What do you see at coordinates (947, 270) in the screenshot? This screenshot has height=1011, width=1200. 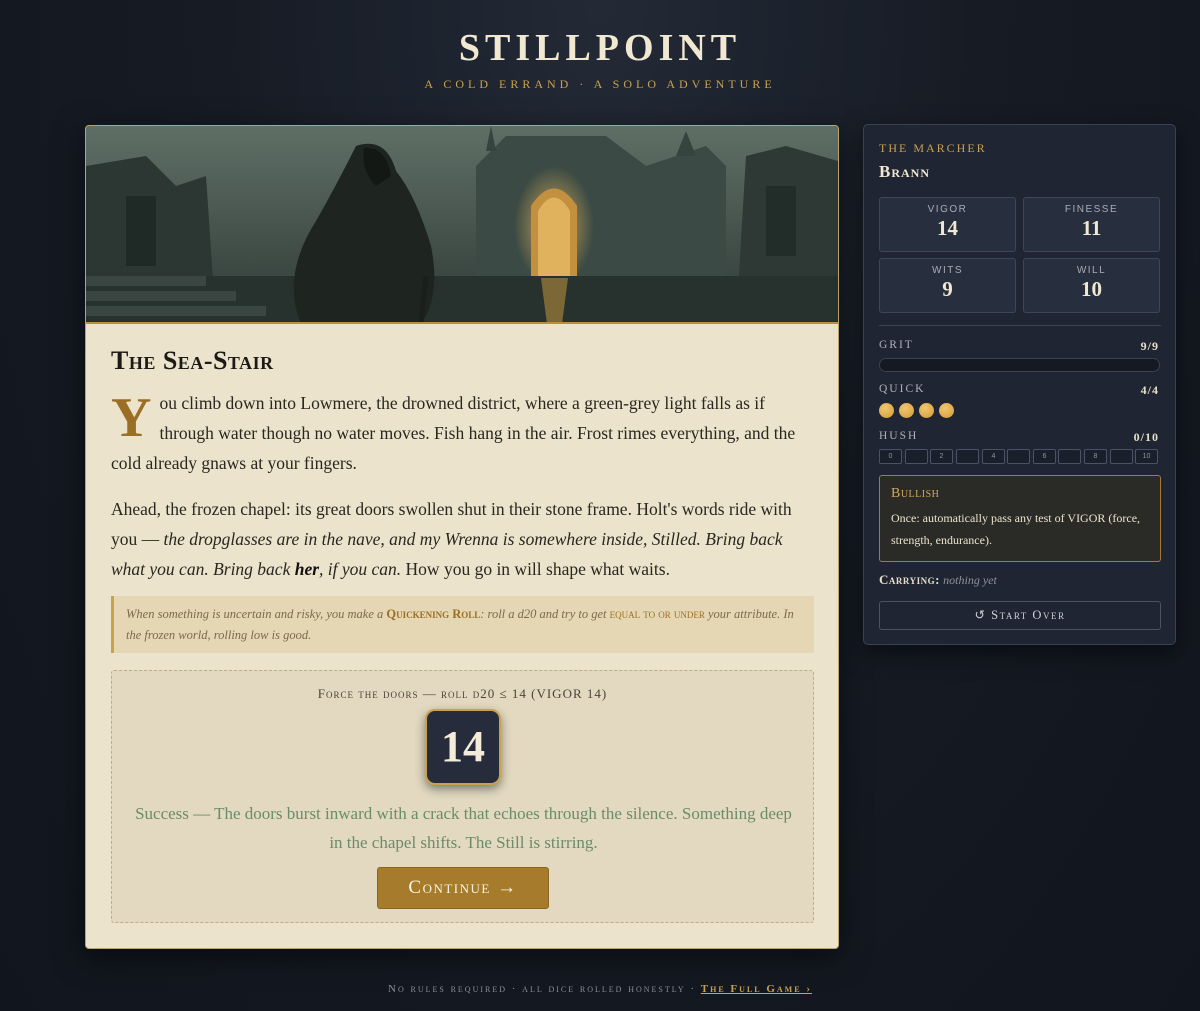 I see `attribute-label: Wits` at bounding box center [947, 270].